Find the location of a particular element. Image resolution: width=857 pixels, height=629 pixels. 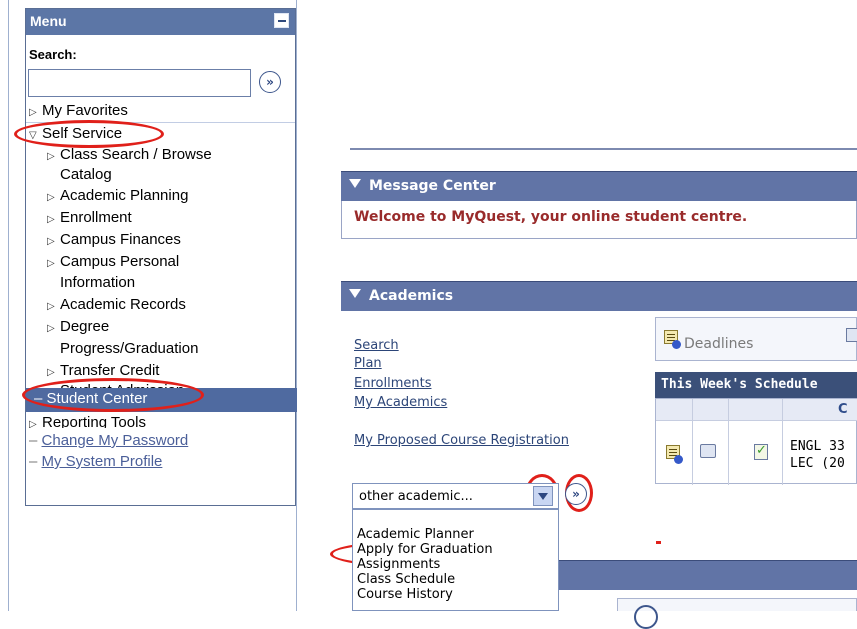

dropdown-spacer is located at coordinates (455, 518).